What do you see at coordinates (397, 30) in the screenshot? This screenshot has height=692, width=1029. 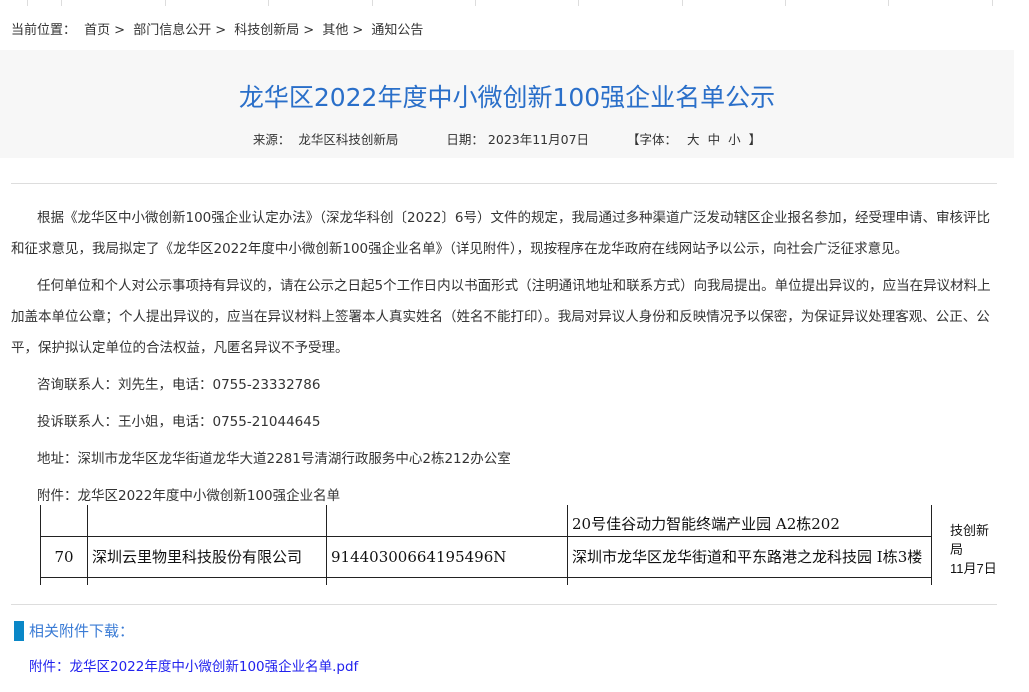 I see `breadcrumb-notices: 通知公告` at bounding box center [397, 30].